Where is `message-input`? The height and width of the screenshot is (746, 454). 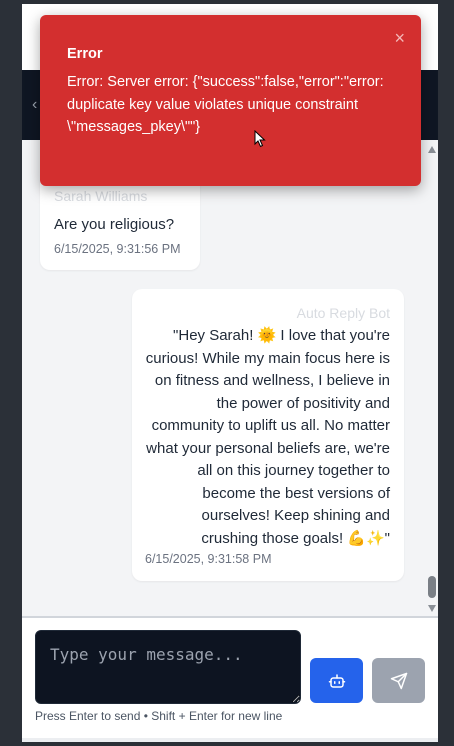
message-input is located at coordinates (168, 667).